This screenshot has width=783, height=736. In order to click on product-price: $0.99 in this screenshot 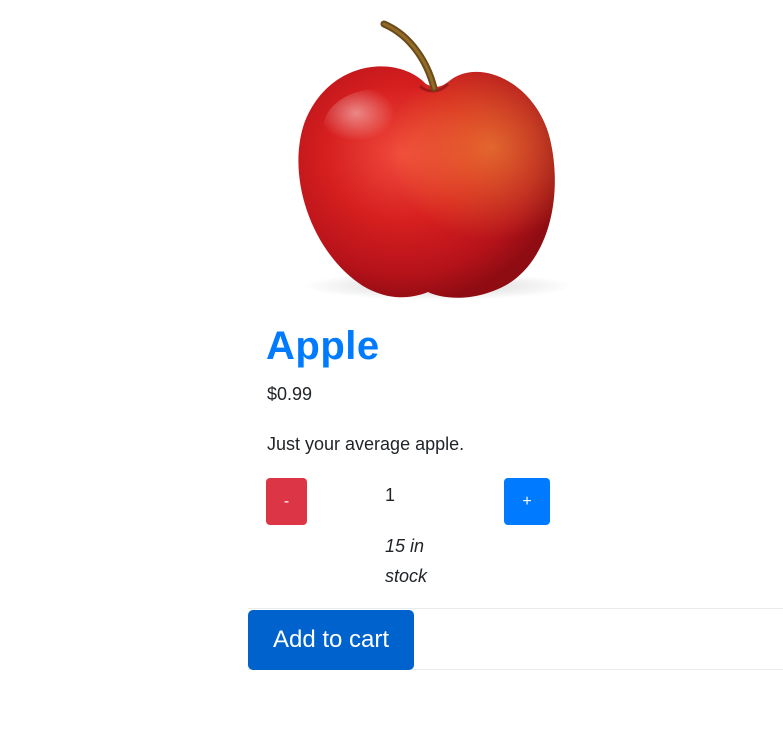, I will do `click(290, 394)`.